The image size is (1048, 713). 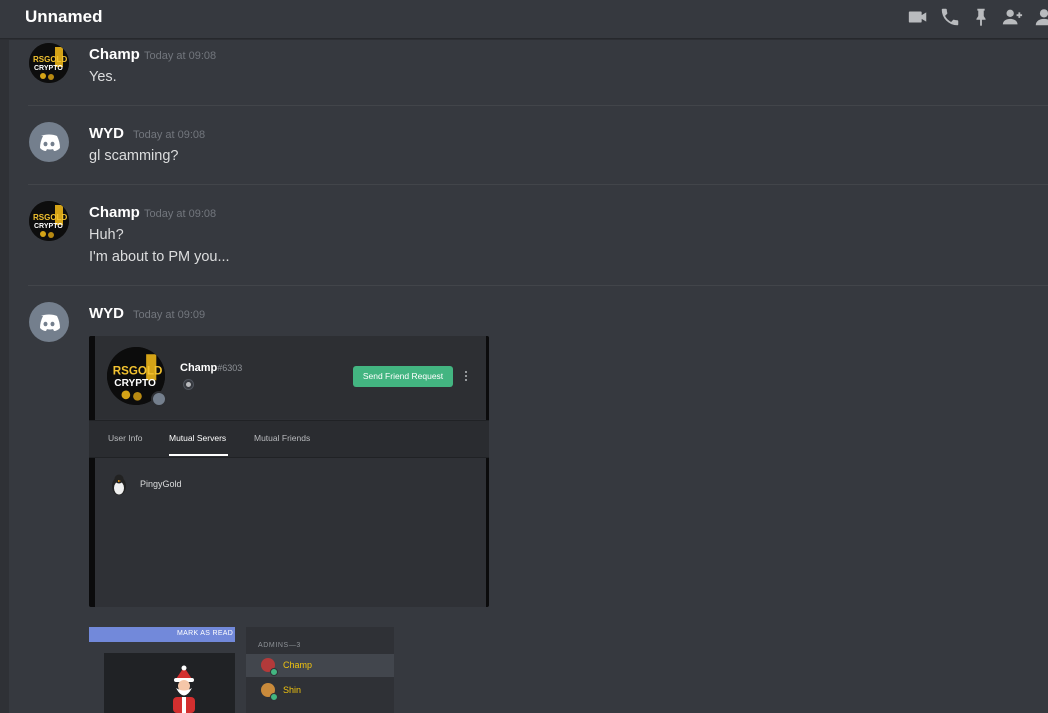 I want to click on message-text: gl scamming?, so click(x=134, y=156).